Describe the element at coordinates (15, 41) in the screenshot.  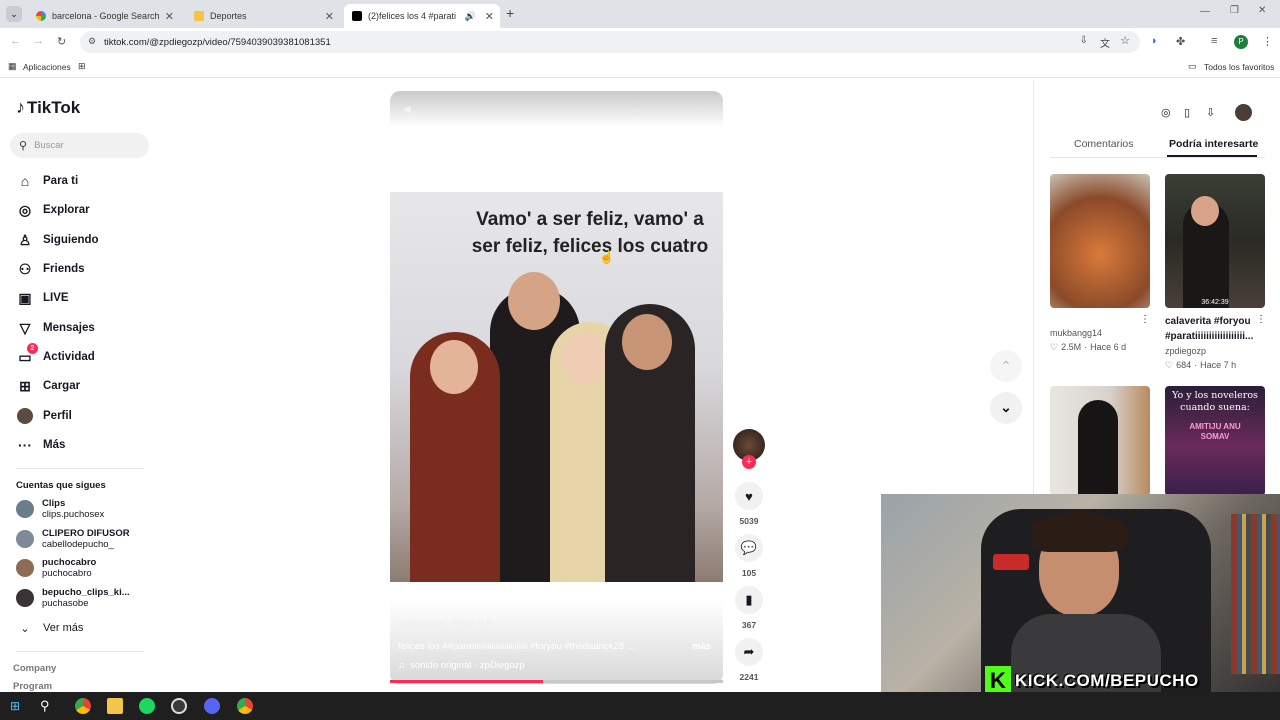
I see `back-icon: ←` at that location.